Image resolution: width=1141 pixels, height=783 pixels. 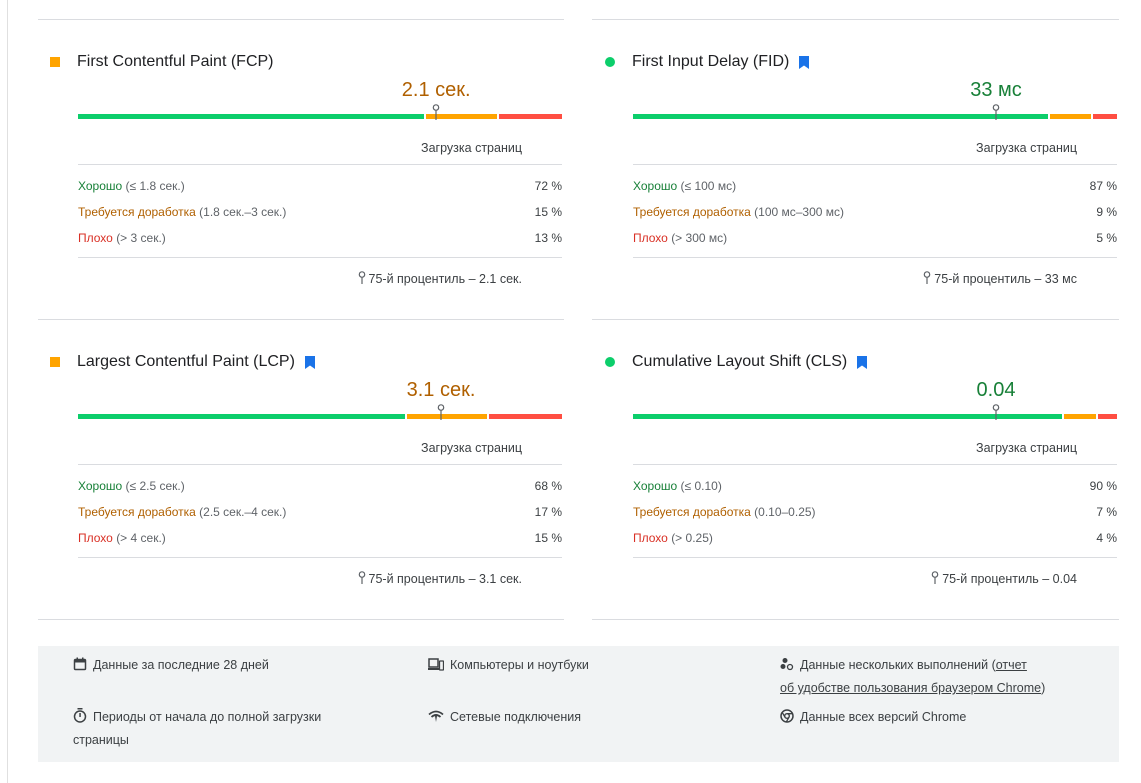 What do you see at coordinates (530, 116) in the screenshot?
I see `bar-segment-poor` at bounding box center [530, 116].